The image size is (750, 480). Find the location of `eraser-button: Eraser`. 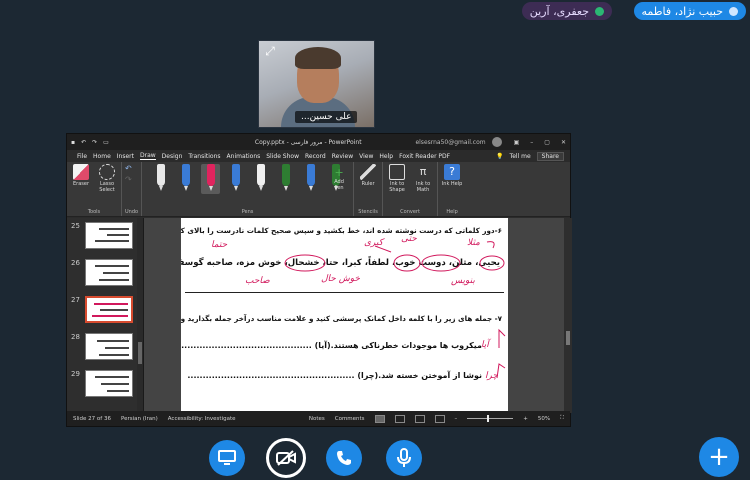

eraser-button: Eraser is located at coordinates (81, 175).